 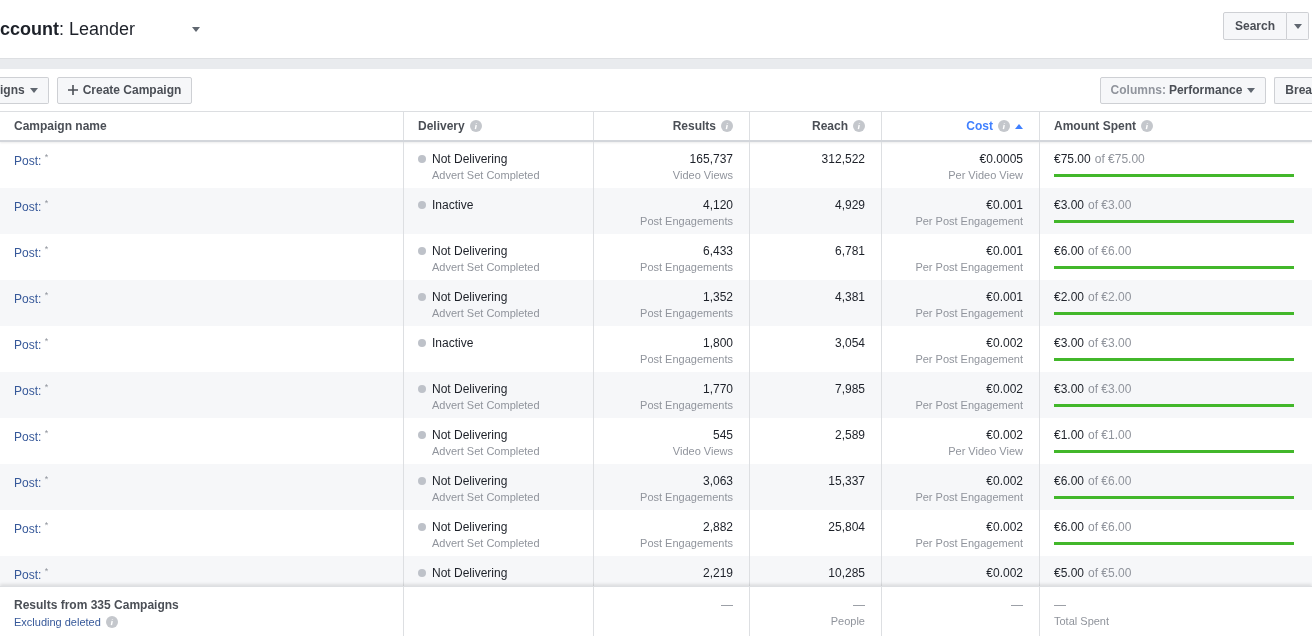 I want to click on create-campaign-button: Create Campaign, so click(x=124, y=90).